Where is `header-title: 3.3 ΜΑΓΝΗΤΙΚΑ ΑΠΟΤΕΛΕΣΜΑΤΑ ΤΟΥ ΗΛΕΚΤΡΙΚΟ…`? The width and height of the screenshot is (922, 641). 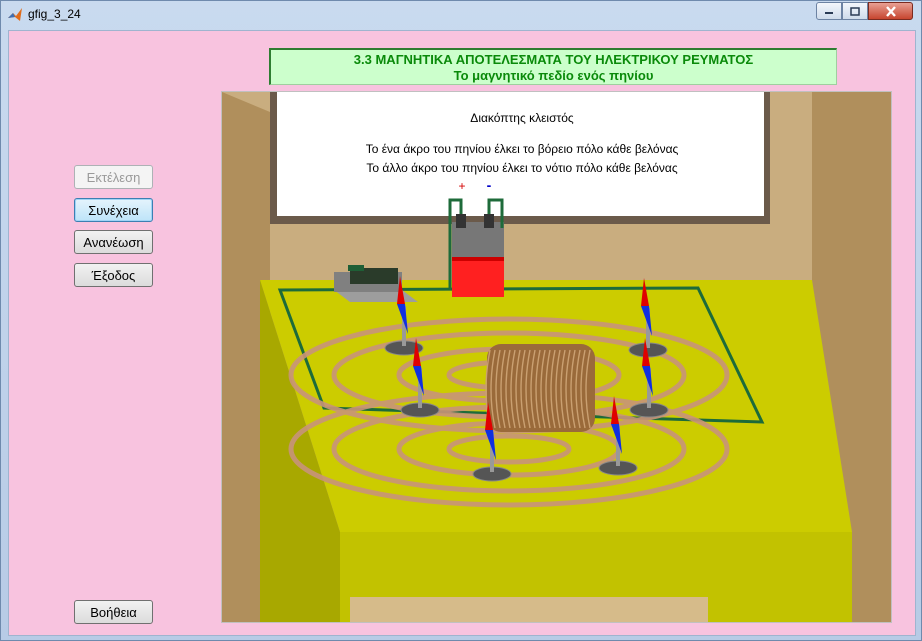
header-title: 3.3 ΜΑΓΝΗΤΙΚΑ ΑΠΟΤΕΛΕΣΜΑΤΑ ΤΟΥ ΗΛΕΚΤΡΙΚΟ… is located at coordinates (553, 59).